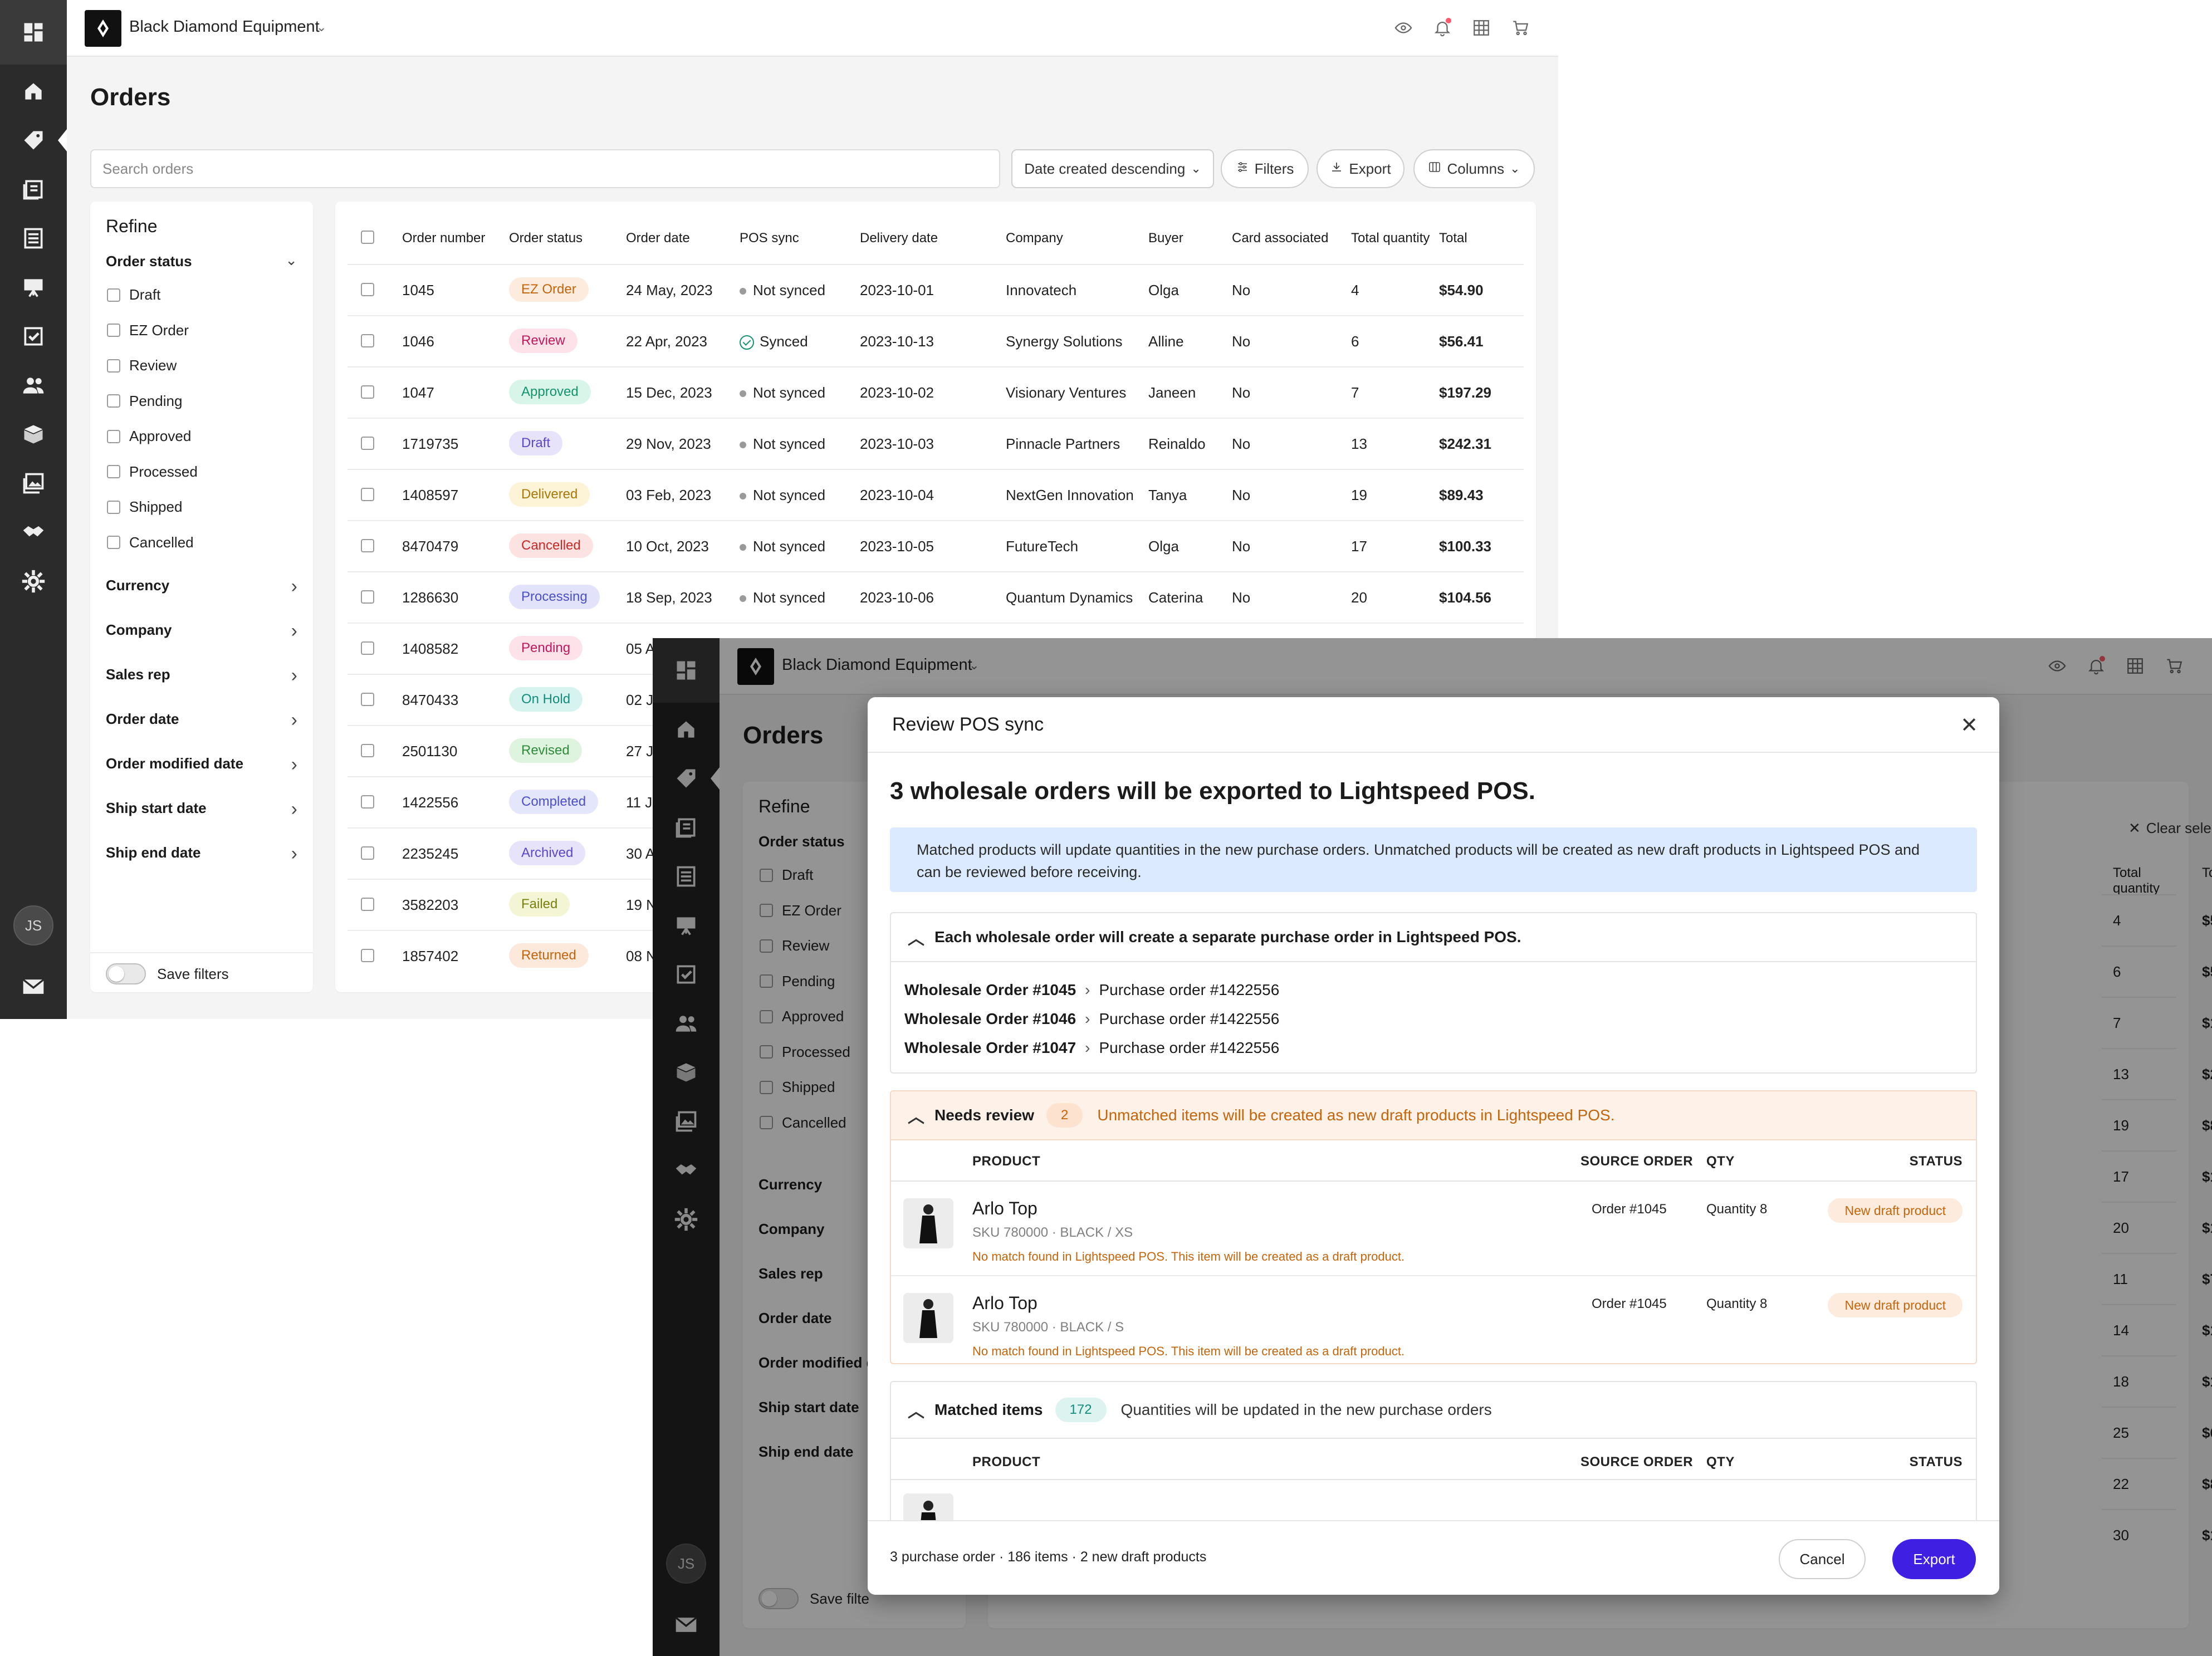 The image size is (2212, 1656). What do you see at coordinates (1265, 168) in the screenshot?
I see `filters-button: Filters` at bounding box center [1265, 168].